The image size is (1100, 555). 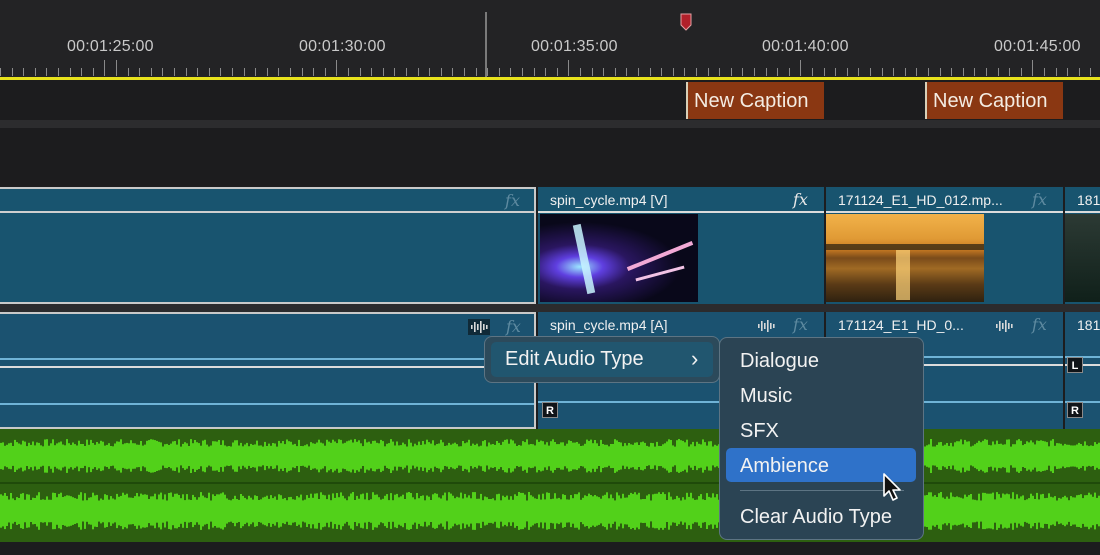 I want to click on menu-item-sfx: SFX, so click(x=759, y=431).